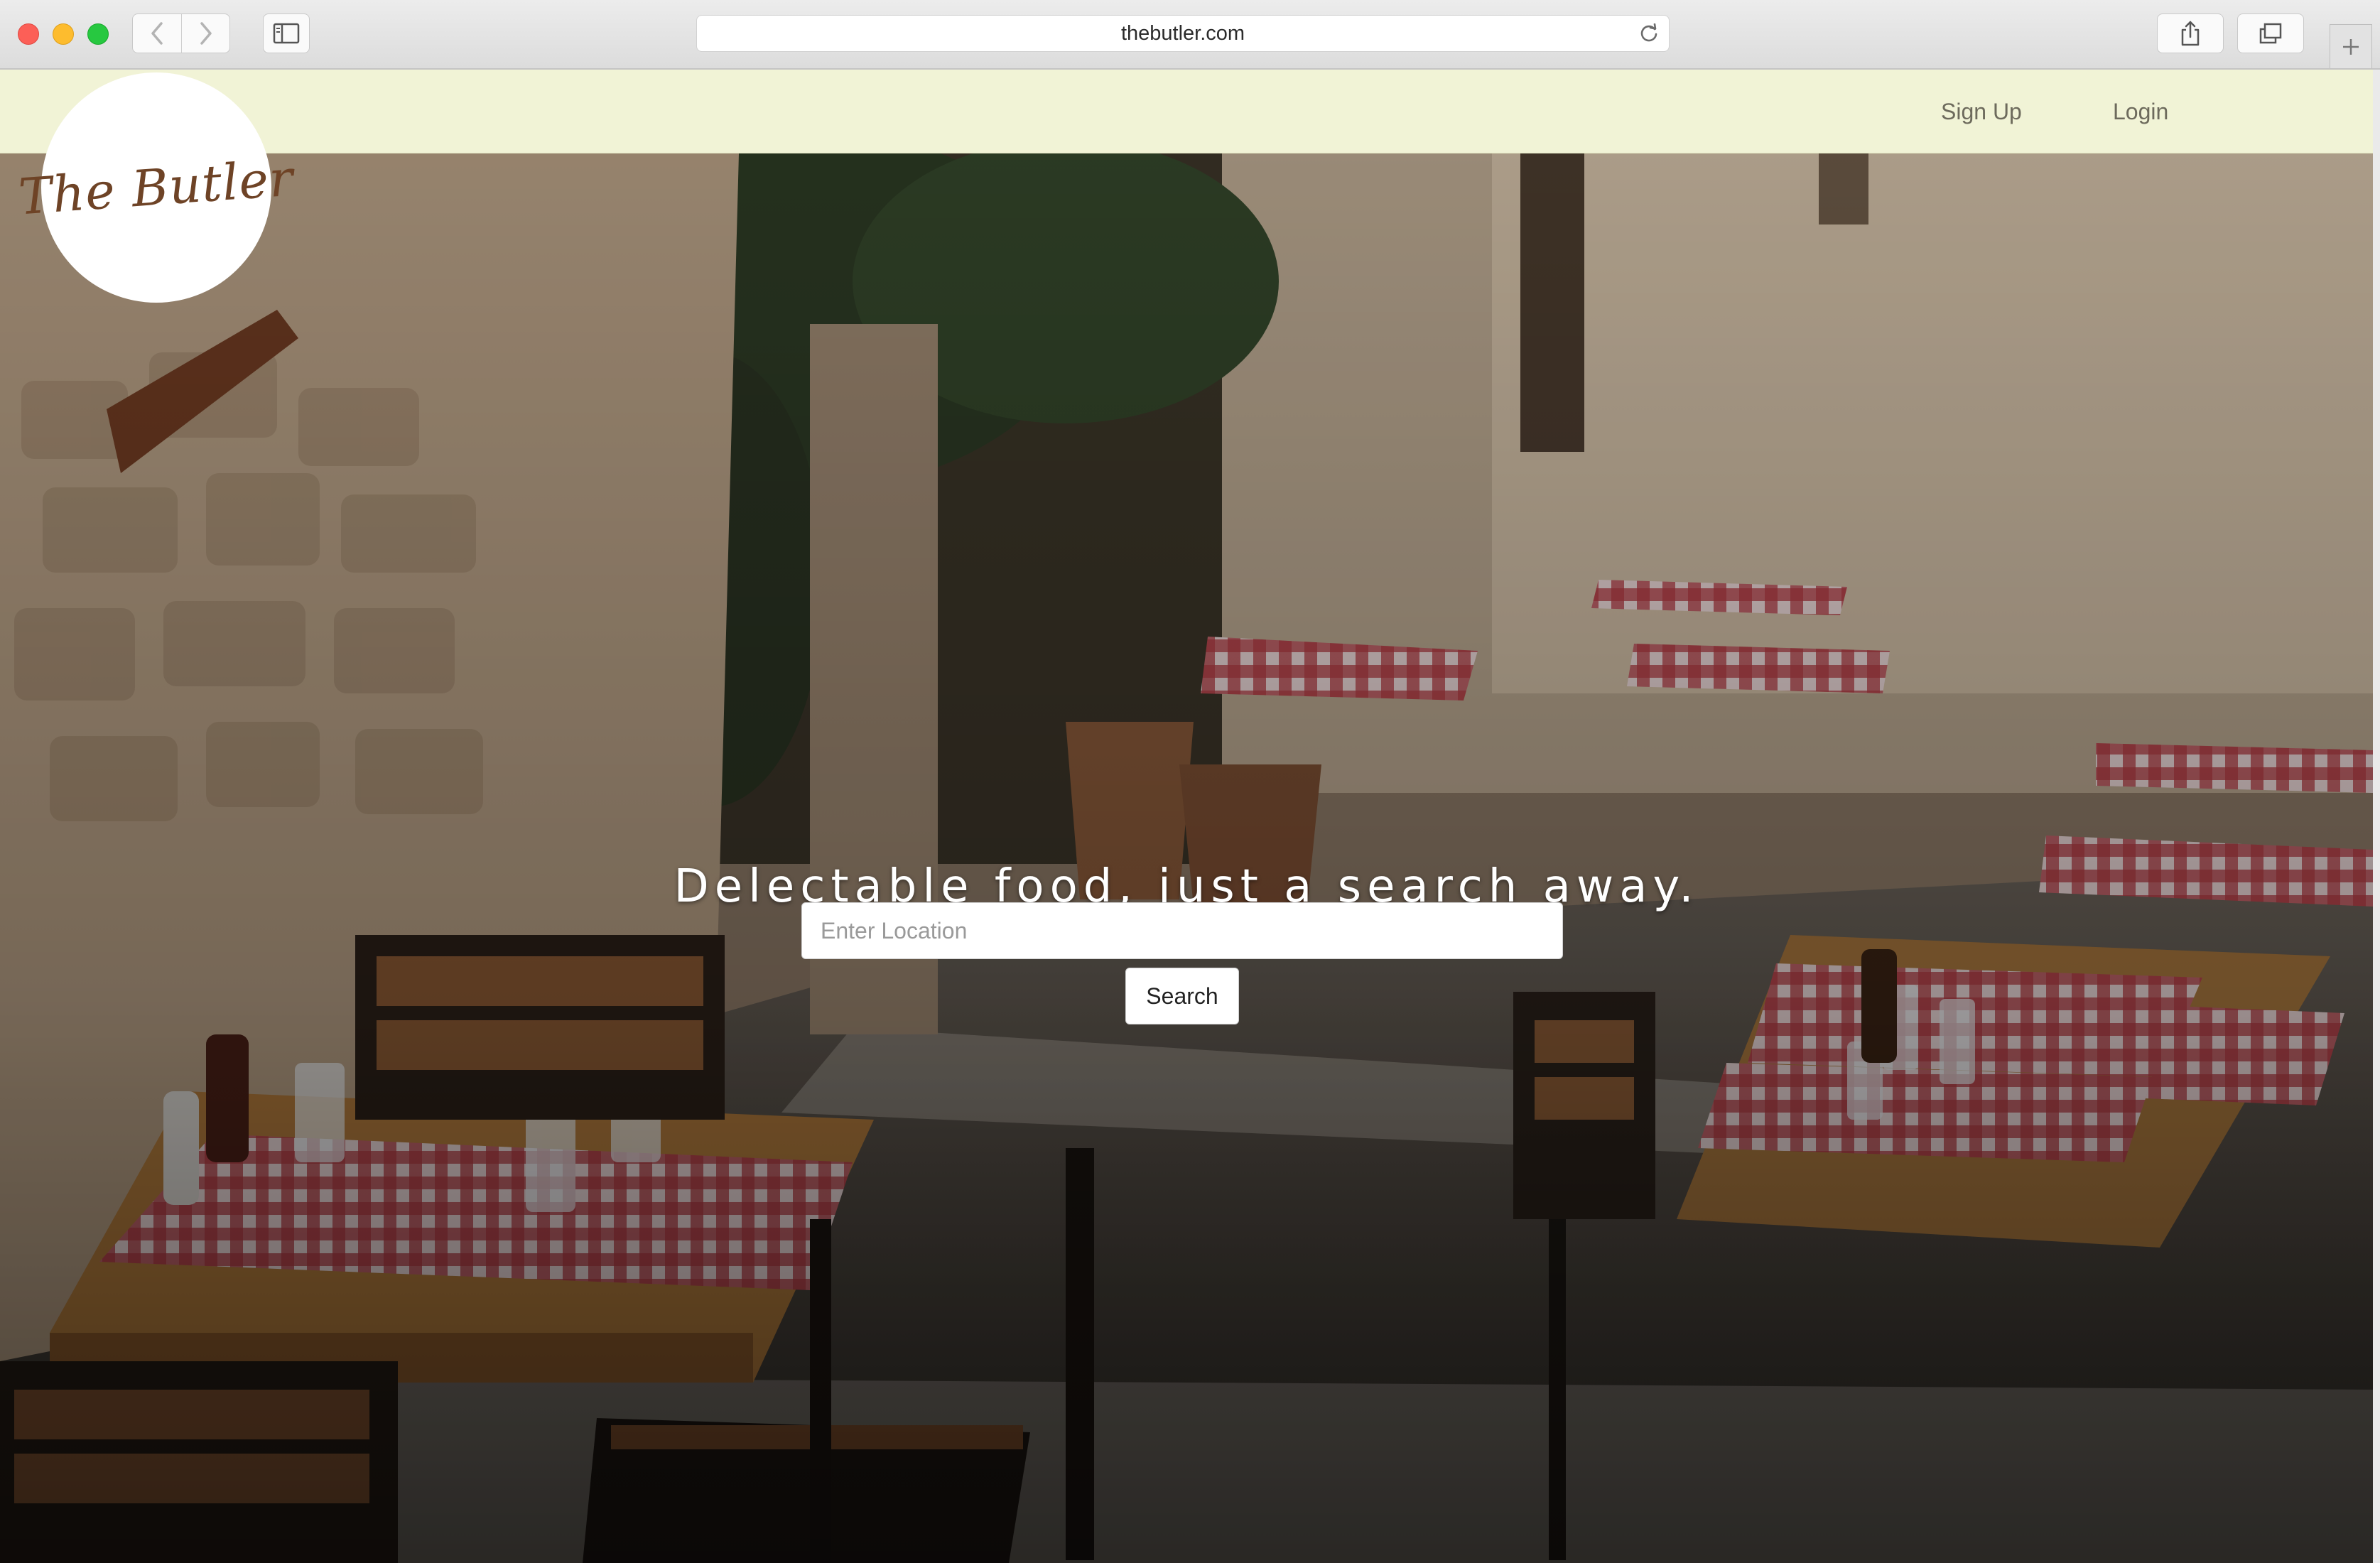  I want to click on logo-text: The Butler, so click(156, 187).